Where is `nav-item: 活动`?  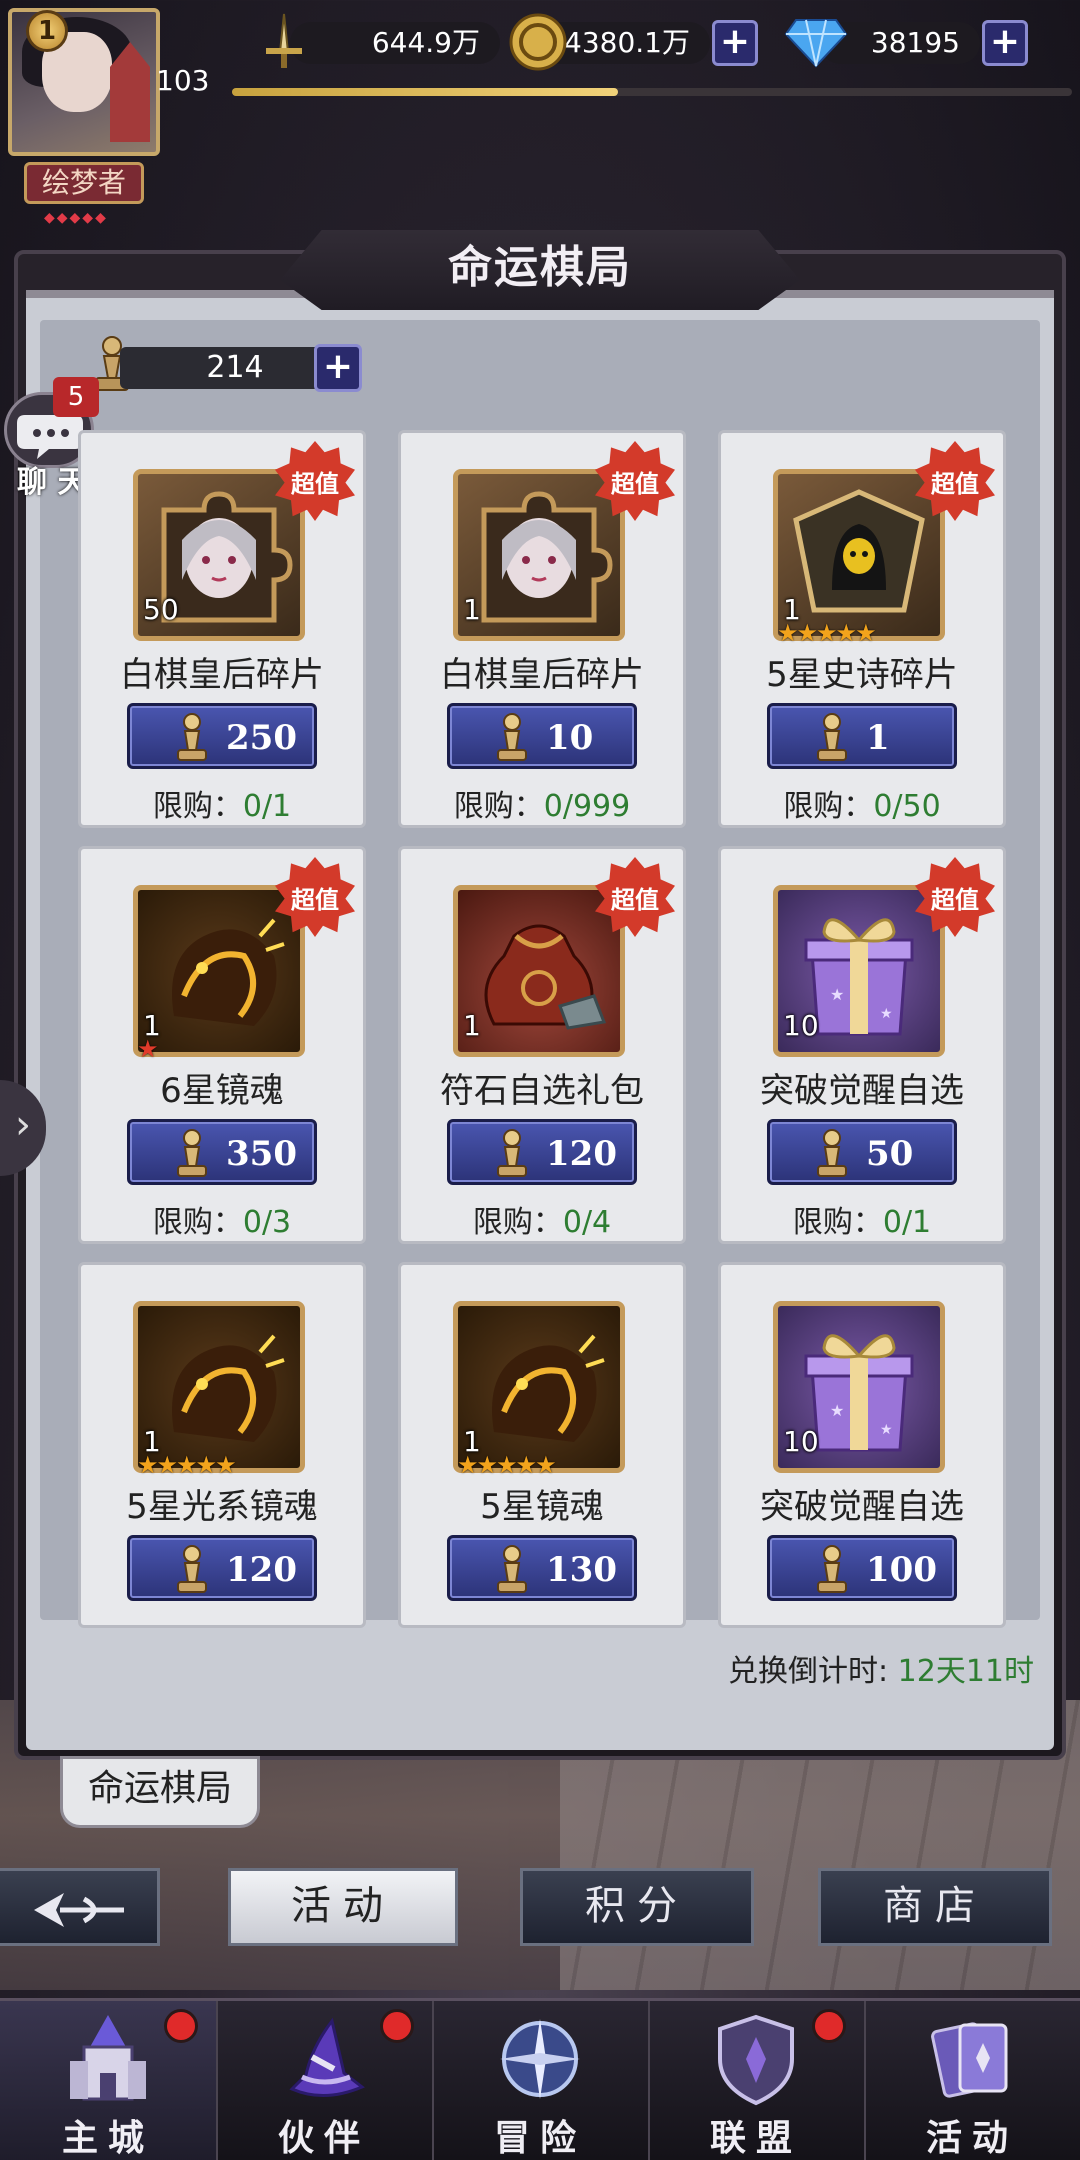 nav-item: 活动 is located at coordinates (972, 2080).